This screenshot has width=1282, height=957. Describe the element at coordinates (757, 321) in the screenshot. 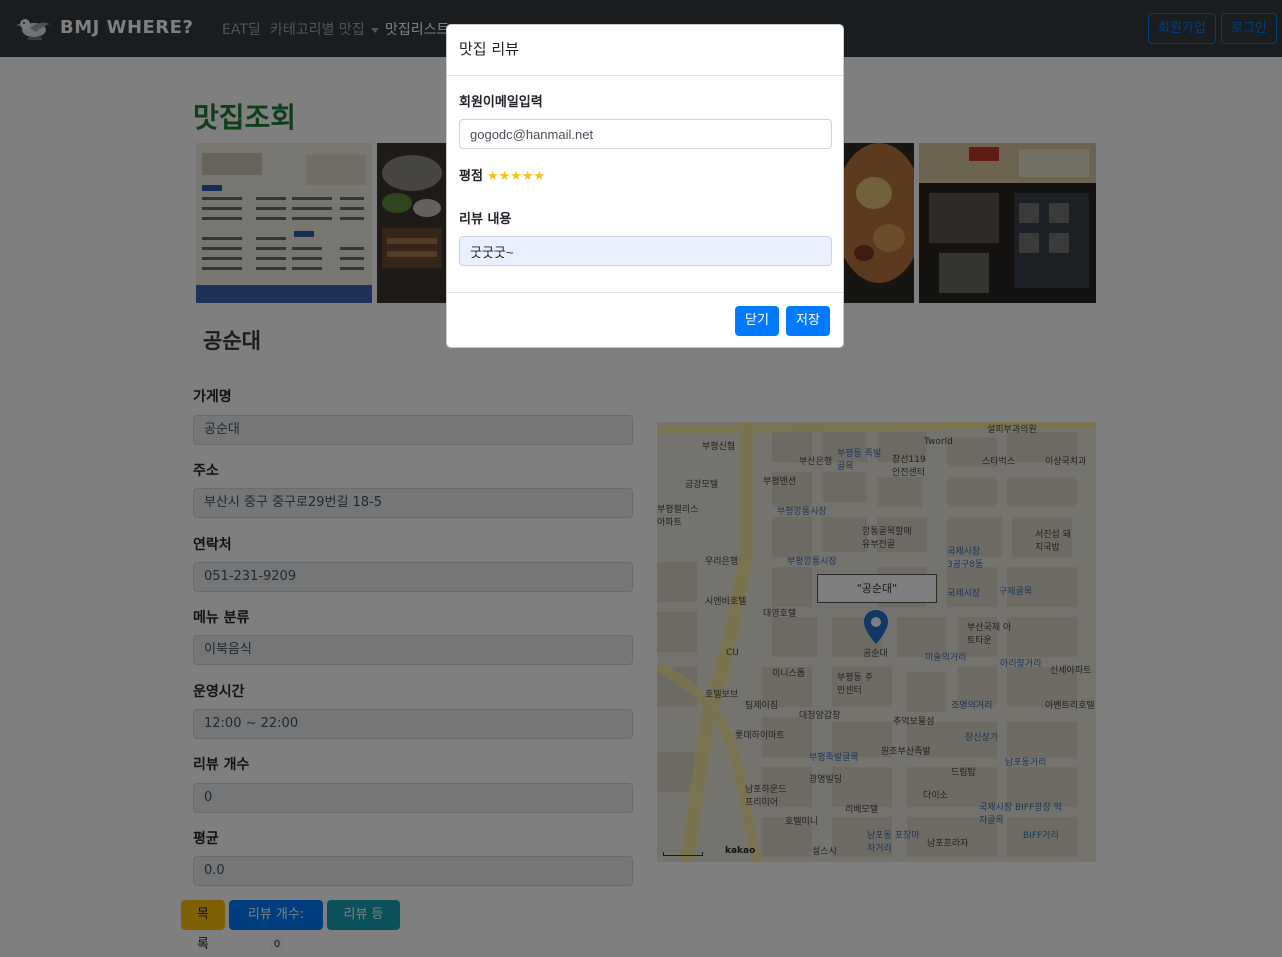

I see `close-button: 닫기` at that location.